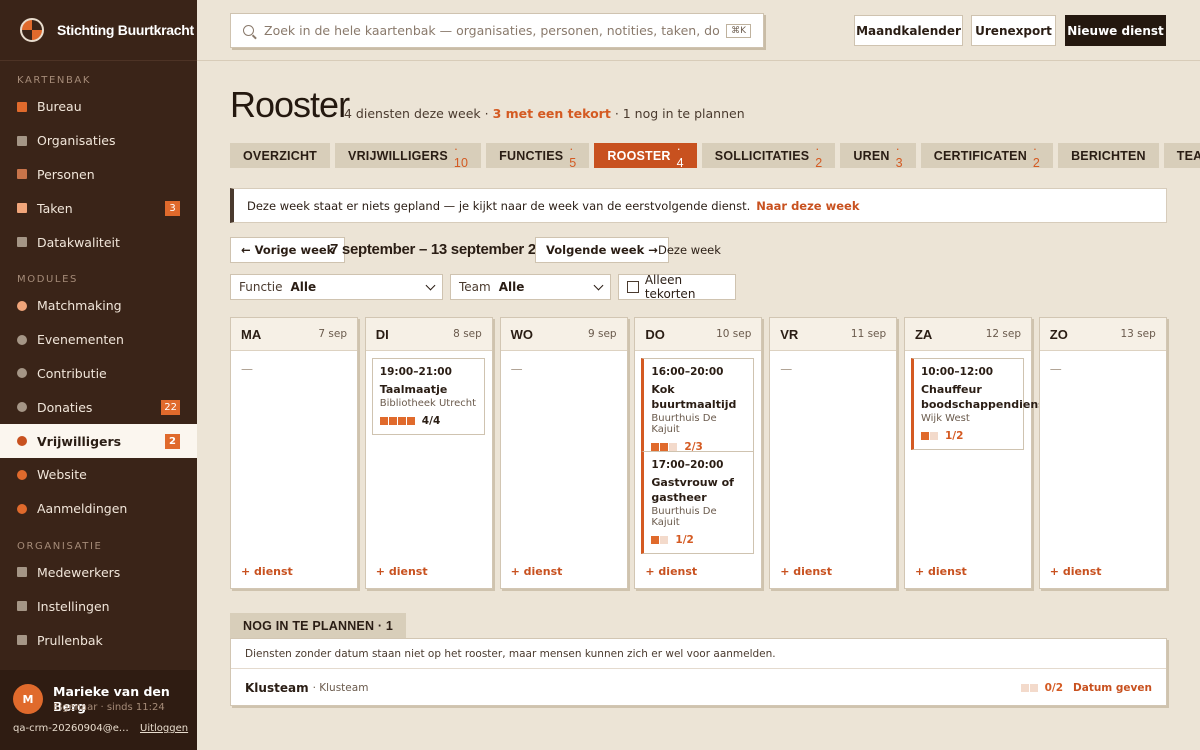  What do you see at coordinates (530, 287) in the screenshot?
I see `team-select: Team Alle` at bounding box center [530, 287].